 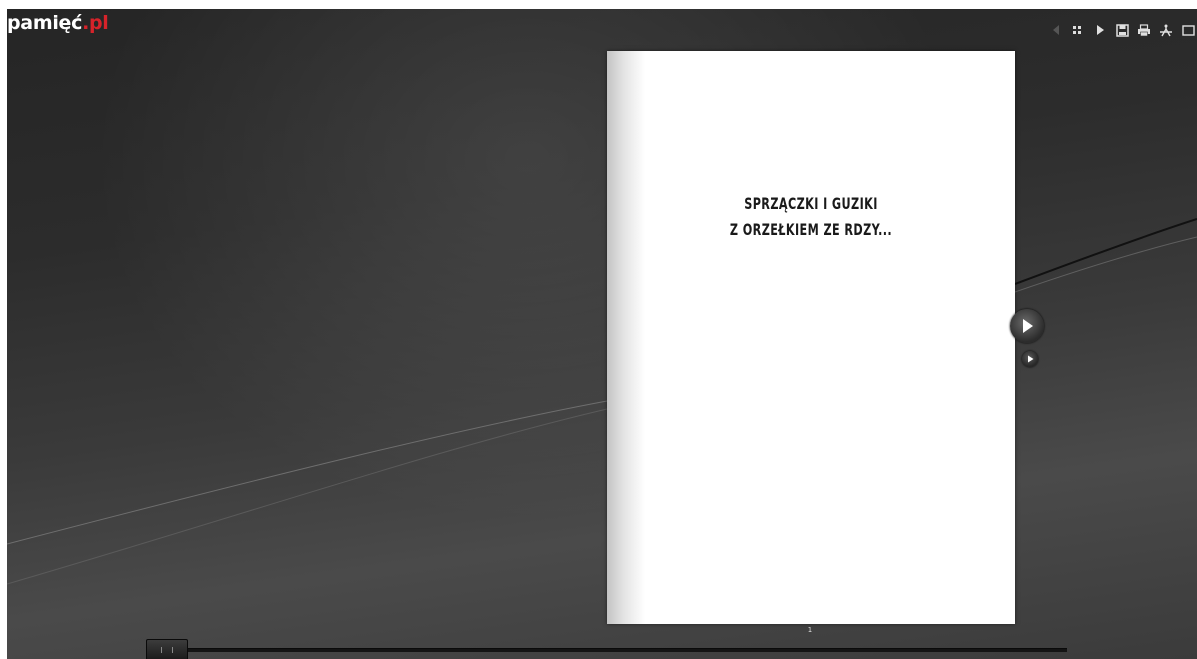 I want to click on page-gutter-shadow, so click(x=626, y=337).